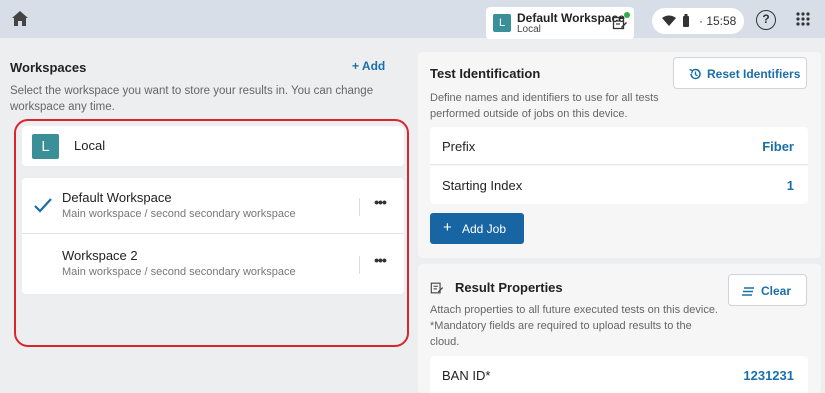  I want to click on clear-button: Clear, so click(767, 290).